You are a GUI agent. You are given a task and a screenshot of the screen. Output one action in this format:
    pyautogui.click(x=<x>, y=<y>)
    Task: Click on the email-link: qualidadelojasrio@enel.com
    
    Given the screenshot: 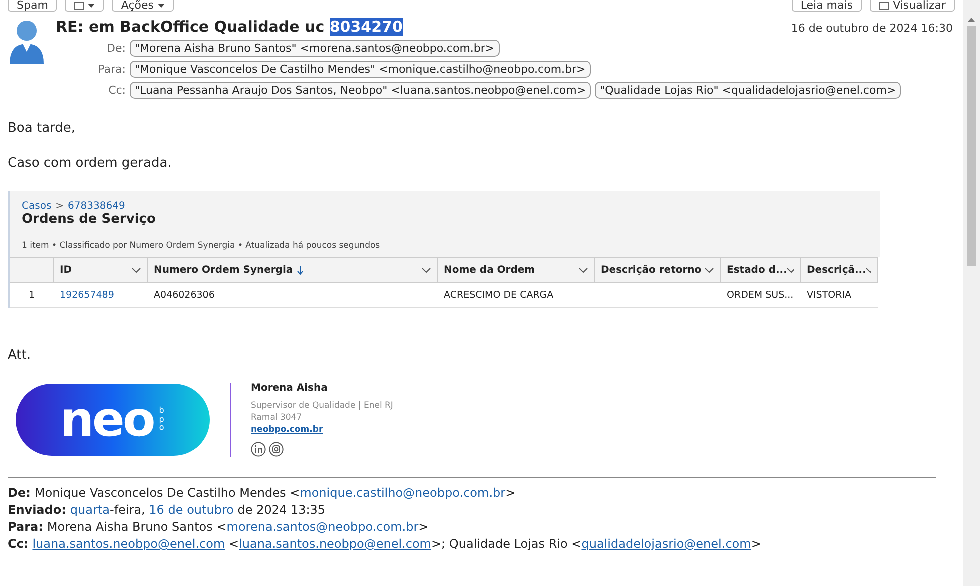 What is the action you would take?
    pyautogui.click(x=667, y=544)
    